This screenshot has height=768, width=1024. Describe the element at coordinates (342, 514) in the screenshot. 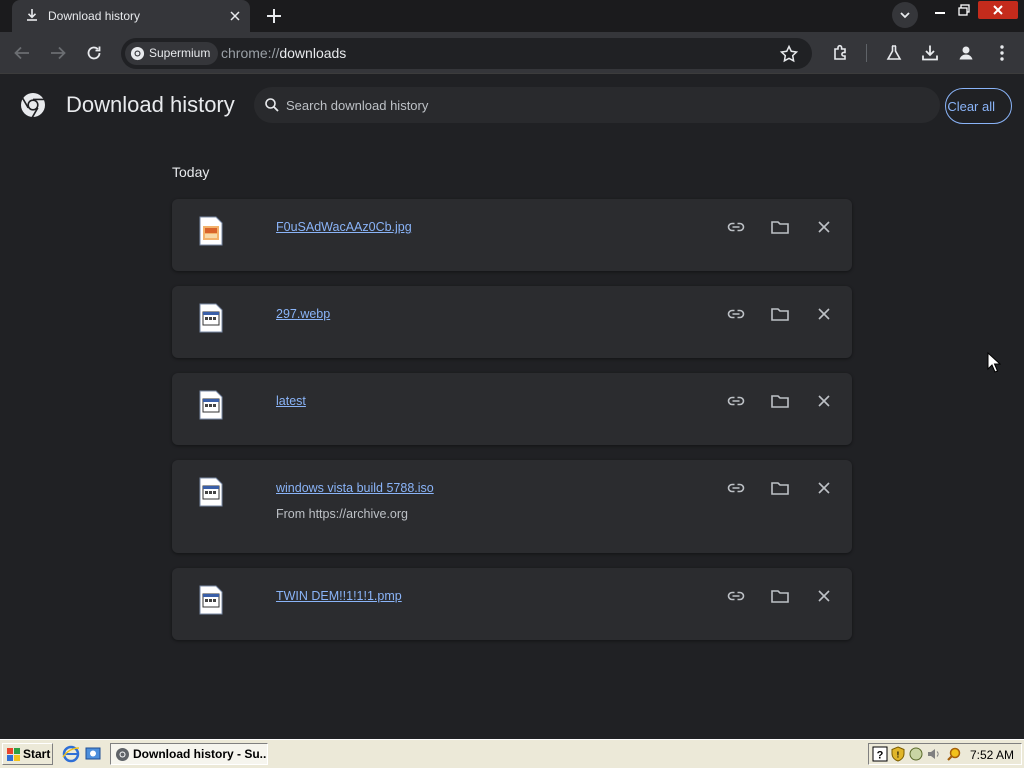

I see `file-source-text: From https://archive.org` at that location.